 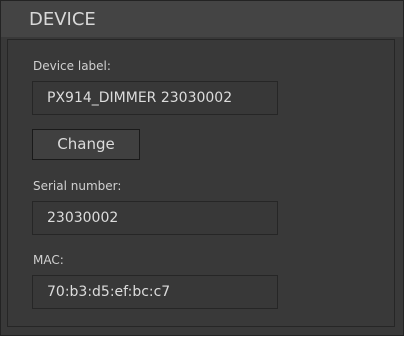 I want to click on change-button: Change, so click(x=86, y=144).